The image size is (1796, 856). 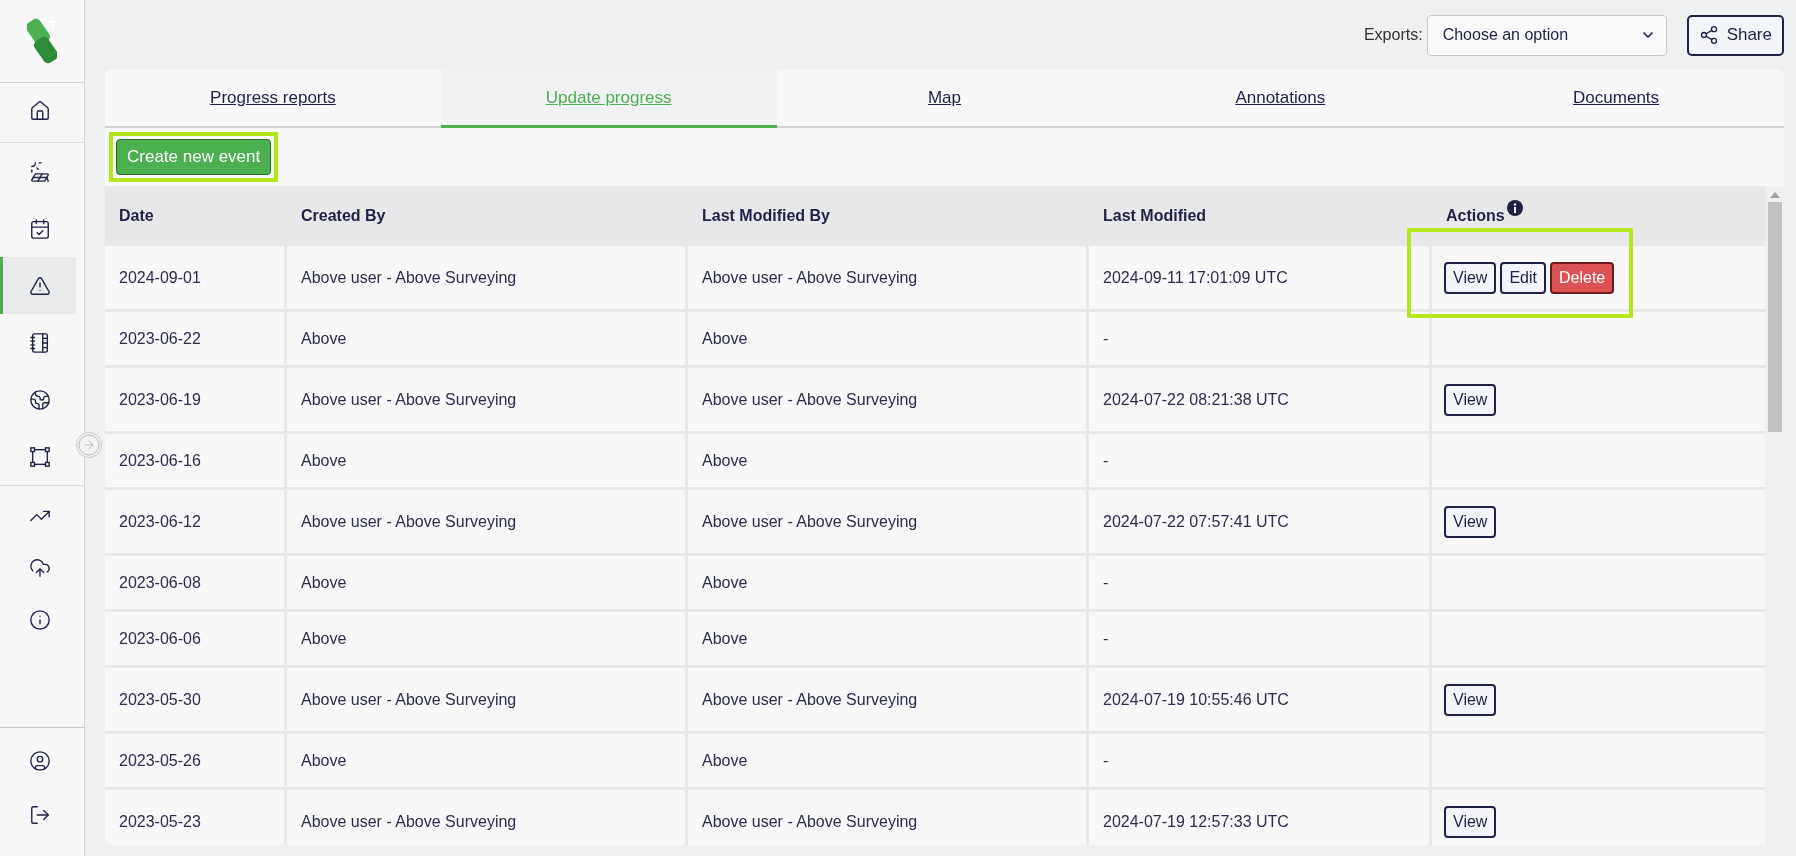 What do you see at coordinates (1260, 521) in the screenshot?
I see `table-cell: 2024-07-22 07:57:41 UTC` at bounding box center [1260, 521].